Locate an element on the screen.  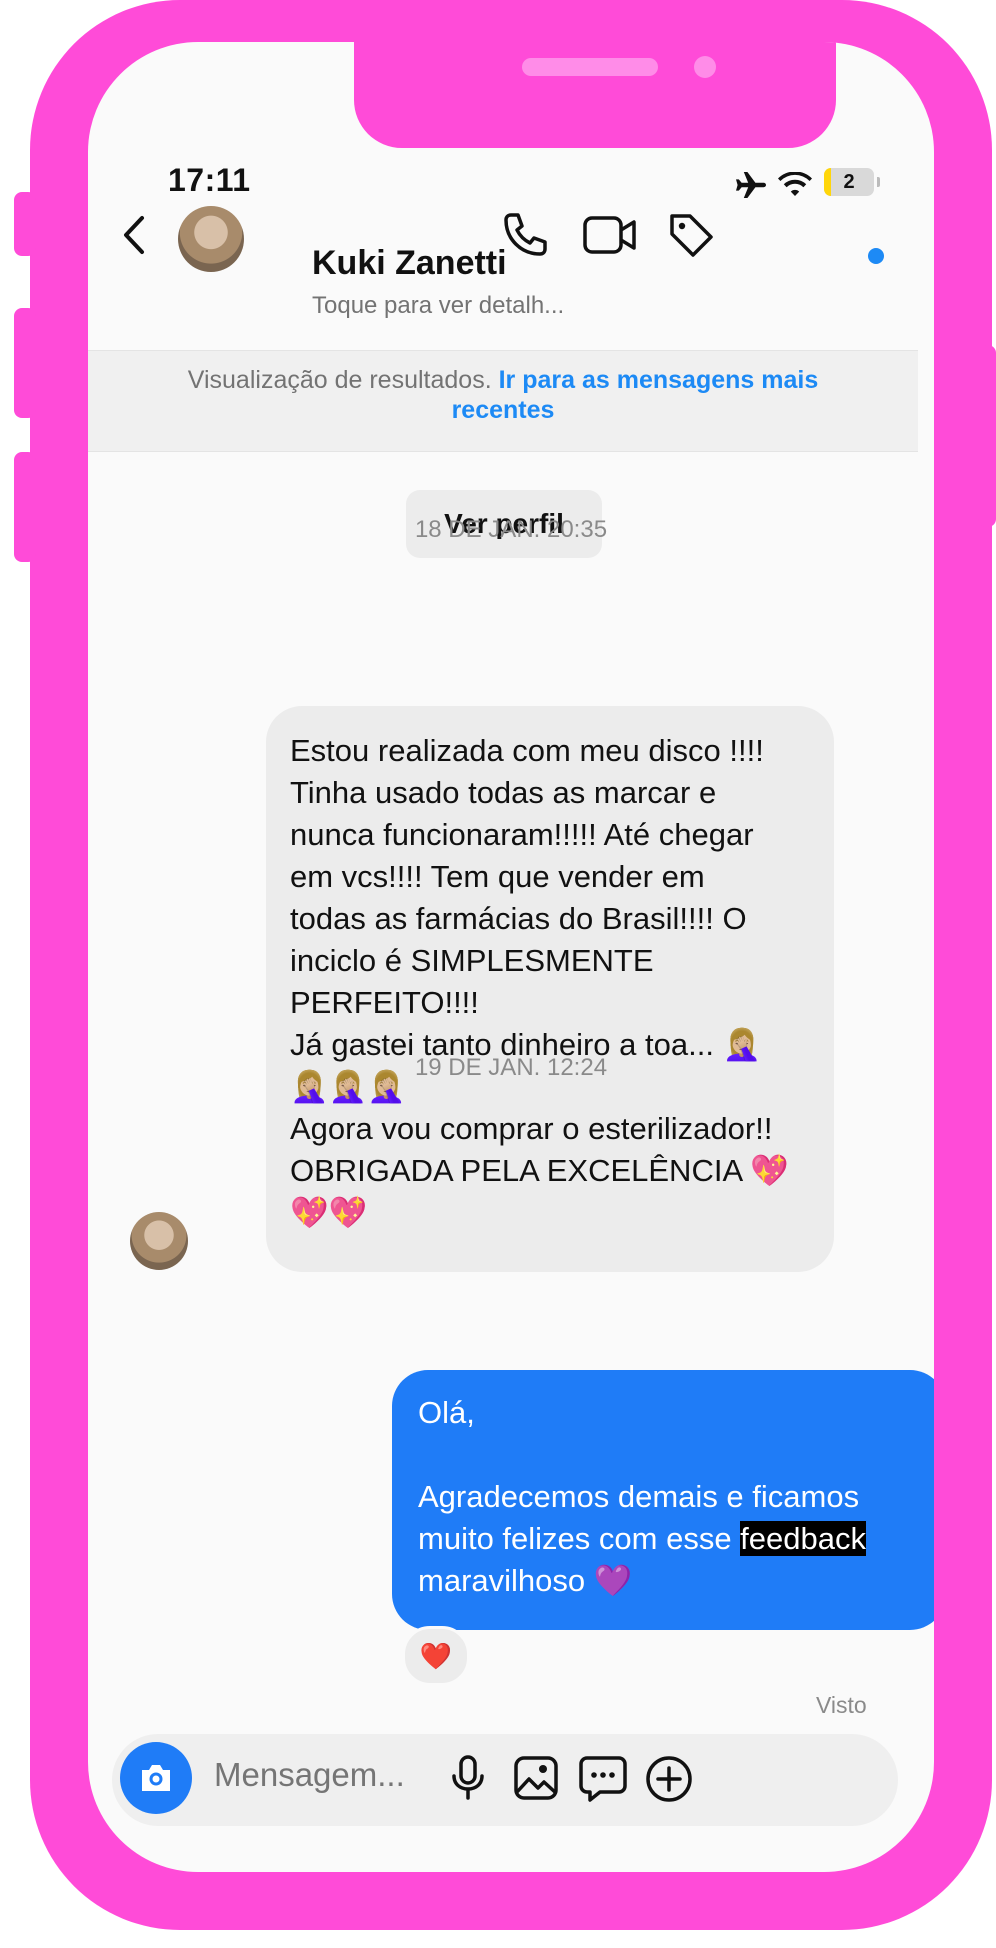
plus-icon is located at coordinates (669, 1779).